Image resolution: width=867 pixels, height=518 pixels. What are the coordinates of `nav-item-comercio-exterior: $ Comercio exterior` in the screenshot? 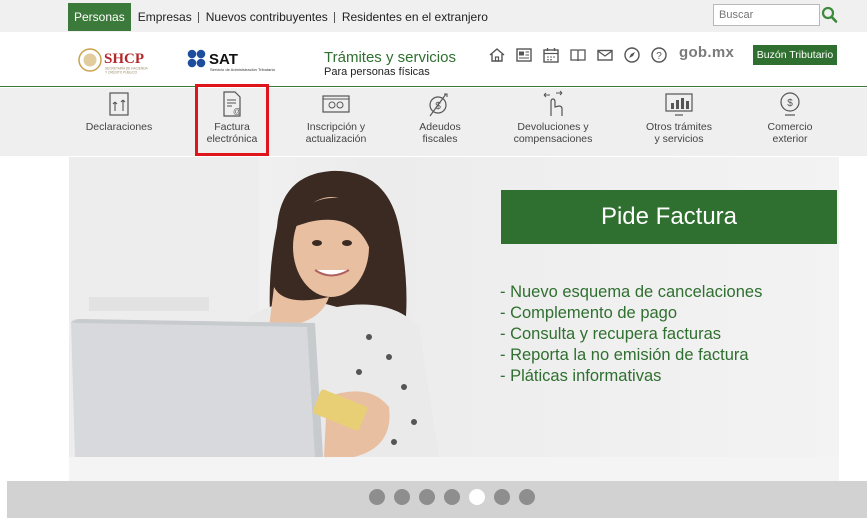 It's located at (790, 122).